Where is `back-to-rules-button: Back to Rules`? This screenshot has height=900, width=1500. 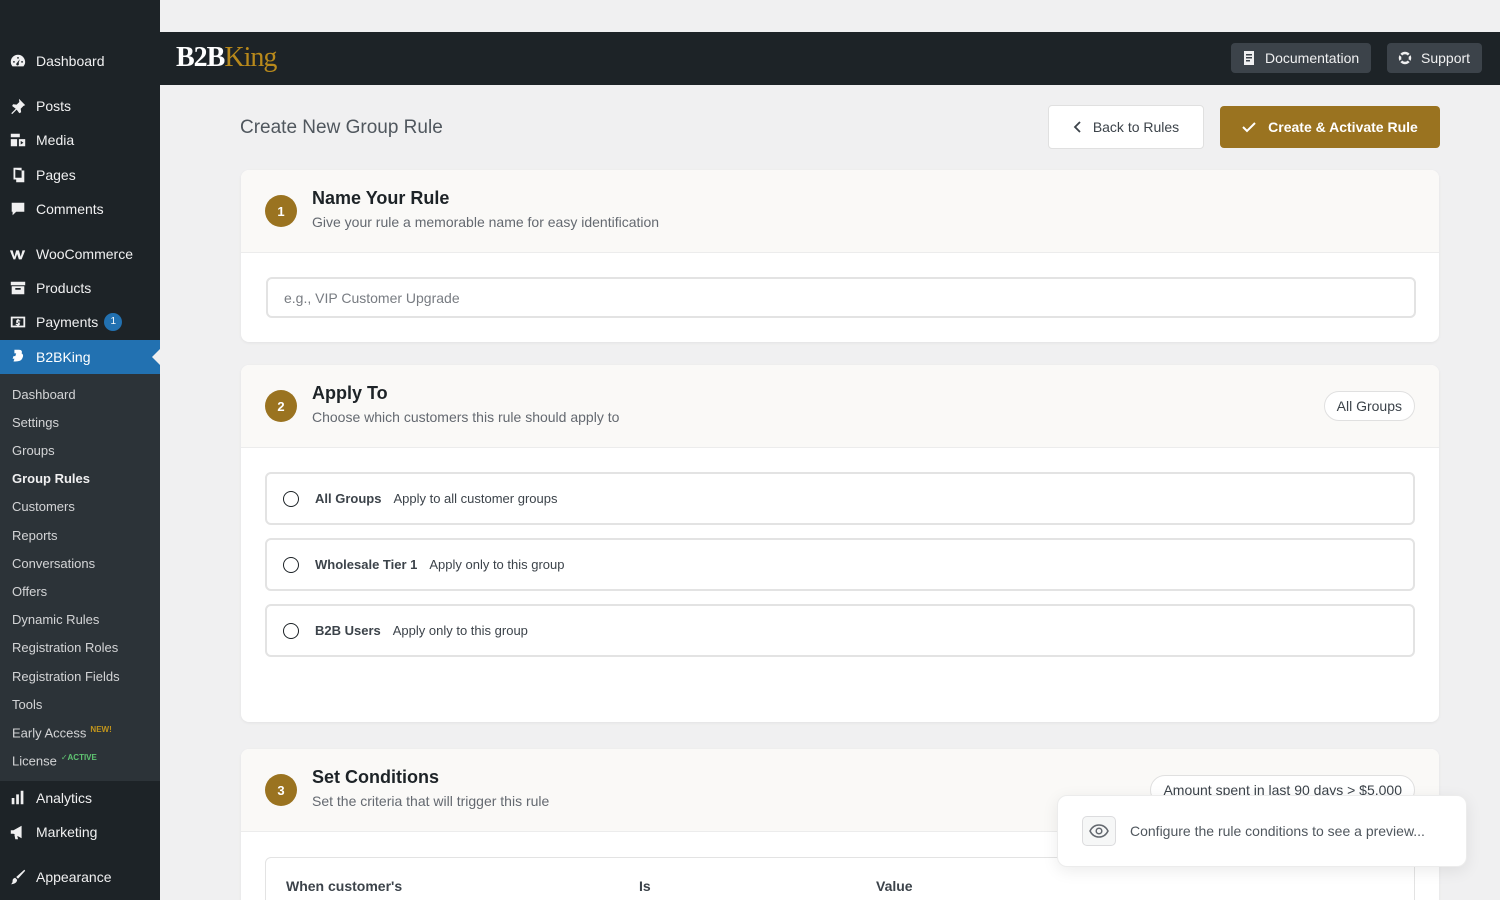
back-to-rules-button: Back to Rules is located at coordinates (1126, 127).